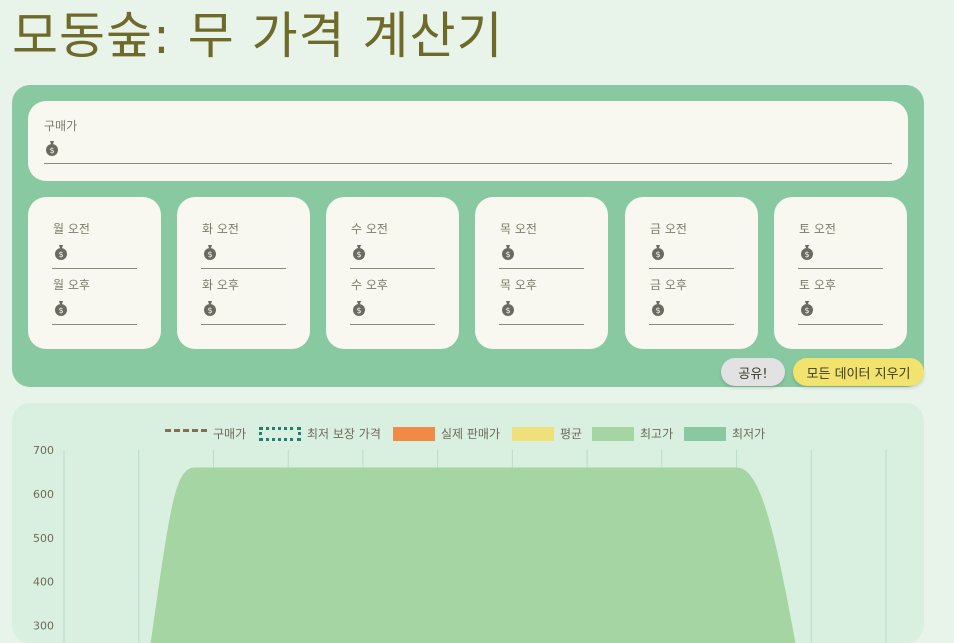 The image size is (954, 643). I want to click on page-title: 모동숲: 무 가격 계산기, so click(258, 36).